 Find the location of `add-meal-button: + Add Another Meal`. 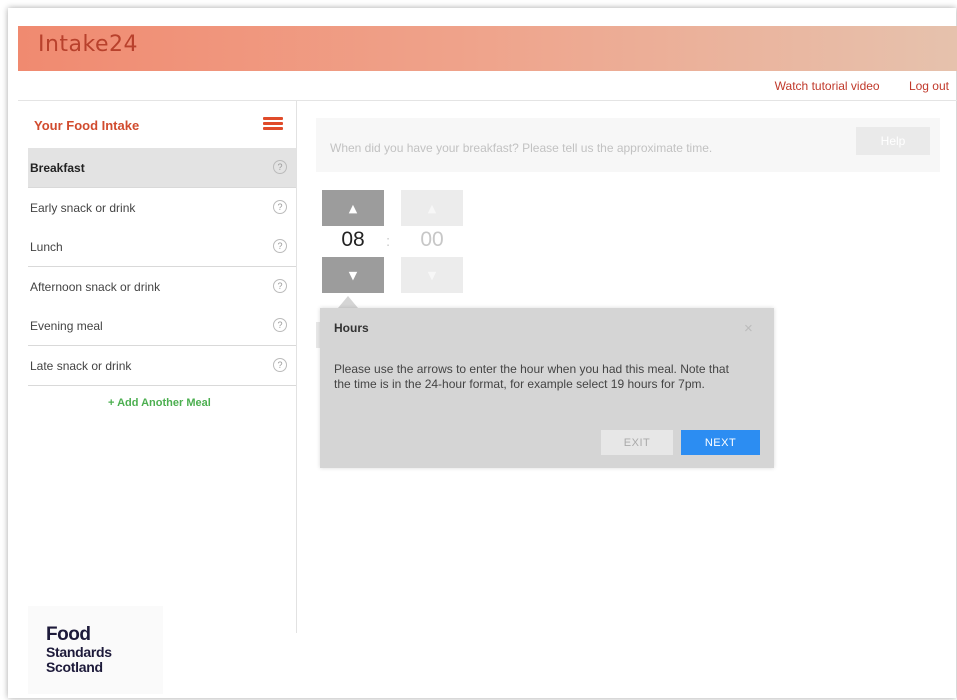

add-meal-button: + Add Another Meal is located at coordinates (159, 403).